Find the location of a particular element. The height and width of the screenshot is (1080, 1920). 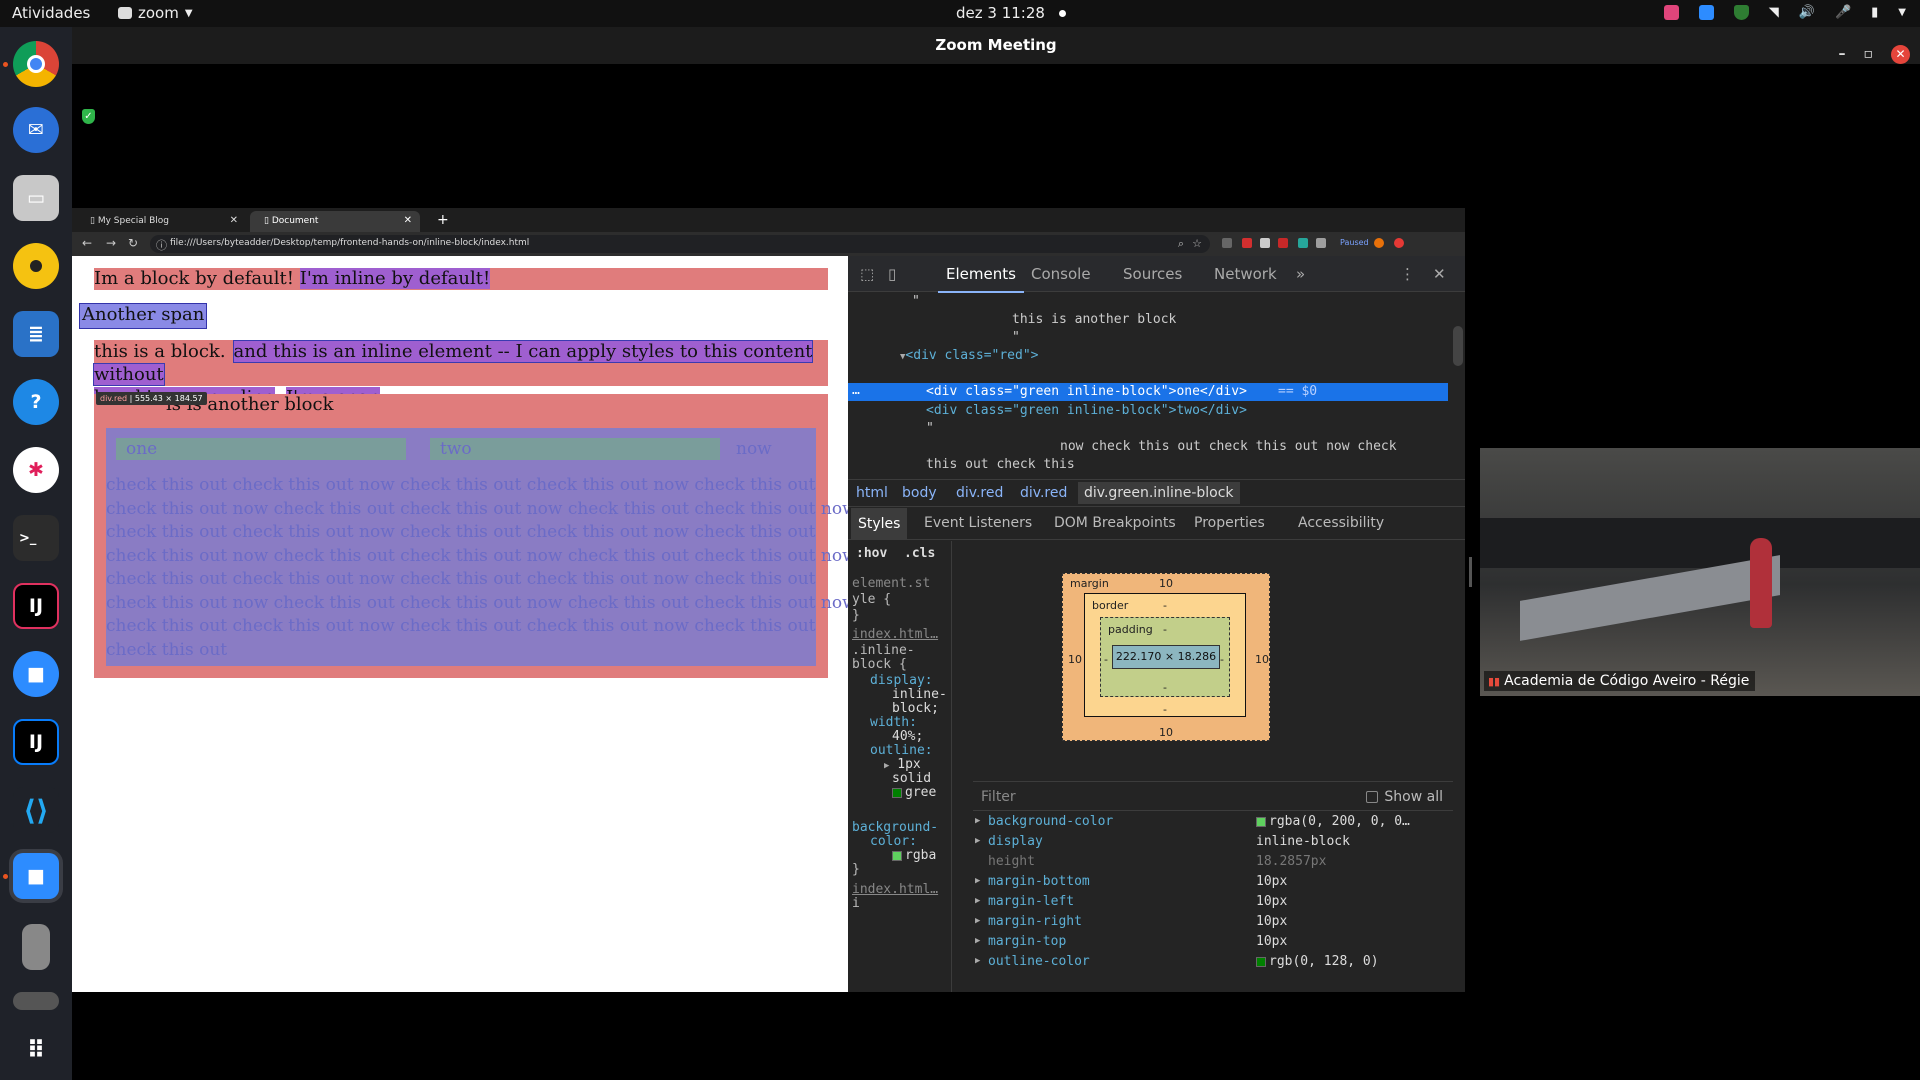

padding-right-value: - is located at coordinates (1222, 659).